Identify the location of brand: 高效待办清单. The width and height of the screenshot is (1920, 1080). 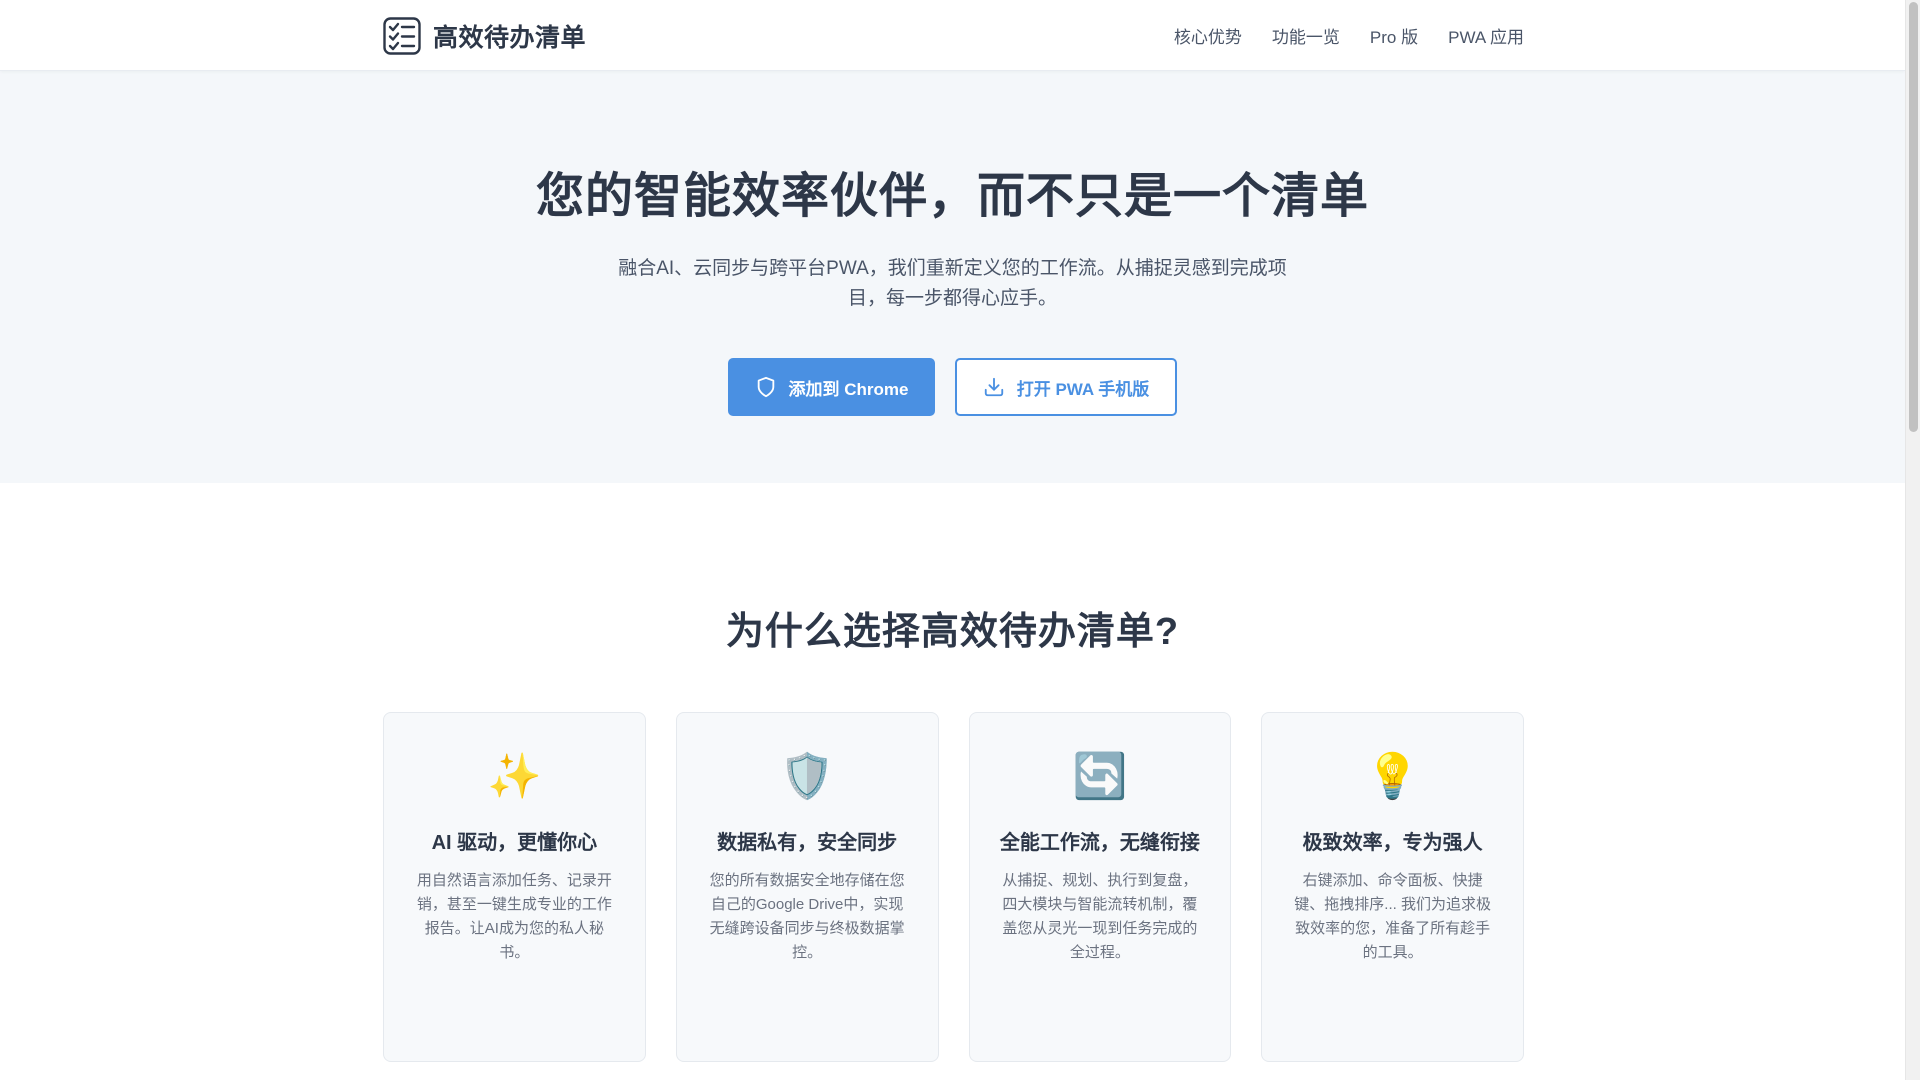
(485, 35).